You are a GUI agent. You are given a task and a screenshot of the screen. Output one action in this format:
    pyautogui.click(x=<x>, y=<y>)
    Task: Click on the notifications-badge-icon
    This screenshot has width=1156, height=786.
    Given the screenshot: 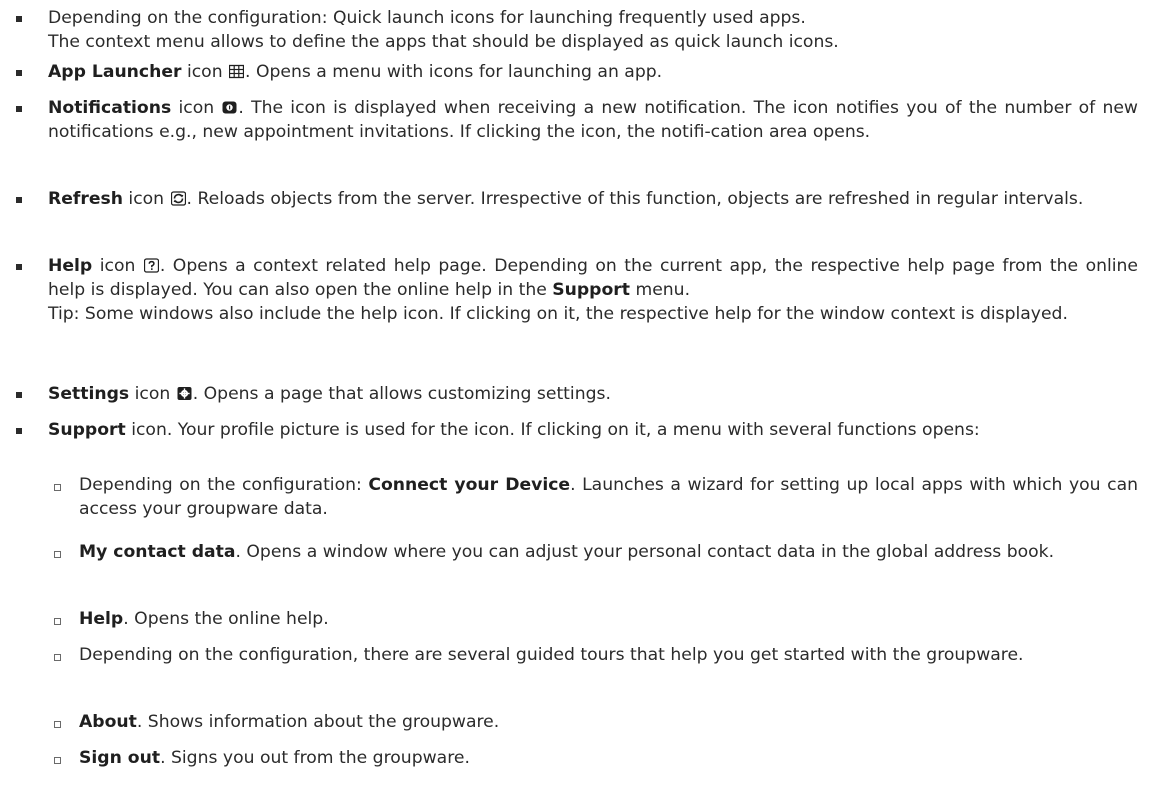 What is the action you would take?
    pyautogui.click(x=229, y=107)
    